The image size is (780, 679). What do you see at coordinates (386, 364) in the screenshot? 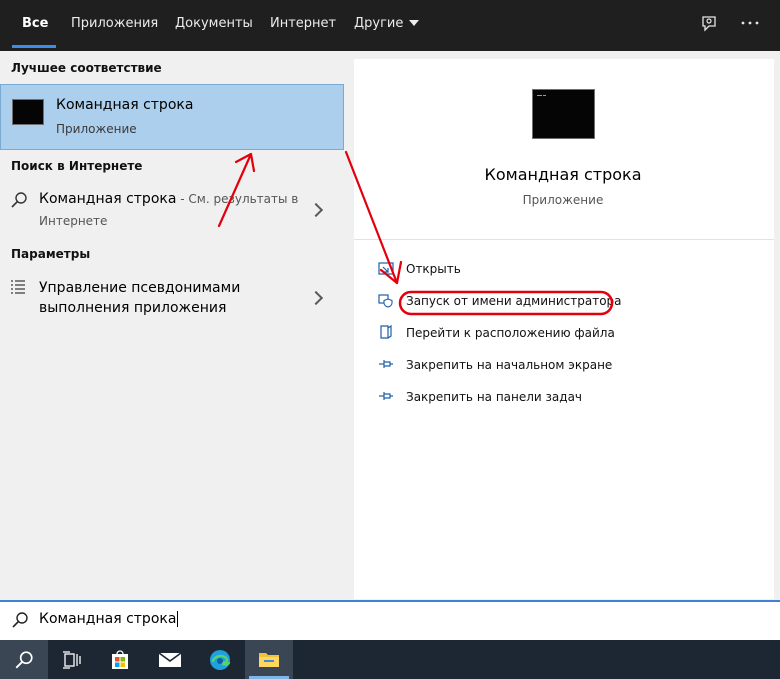
I see `pin-start-icon` at bounding box center [386, 364].